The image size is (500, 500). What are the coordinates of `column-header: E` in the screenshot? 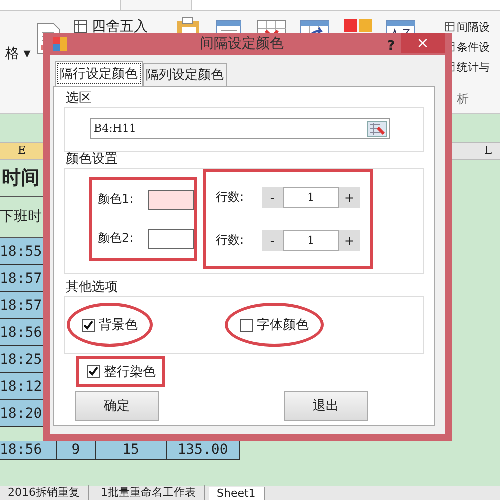 It's located at (22, 151).